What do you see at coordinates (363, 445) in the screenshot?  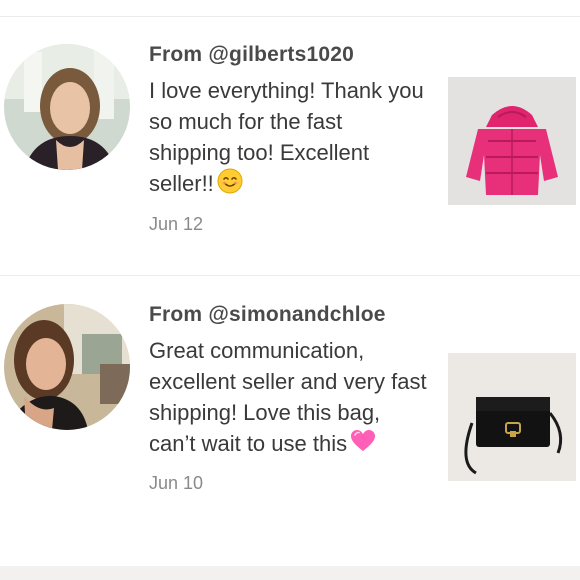 I see `pink-heart-emoji-icon` at bounding box center [363, 445].